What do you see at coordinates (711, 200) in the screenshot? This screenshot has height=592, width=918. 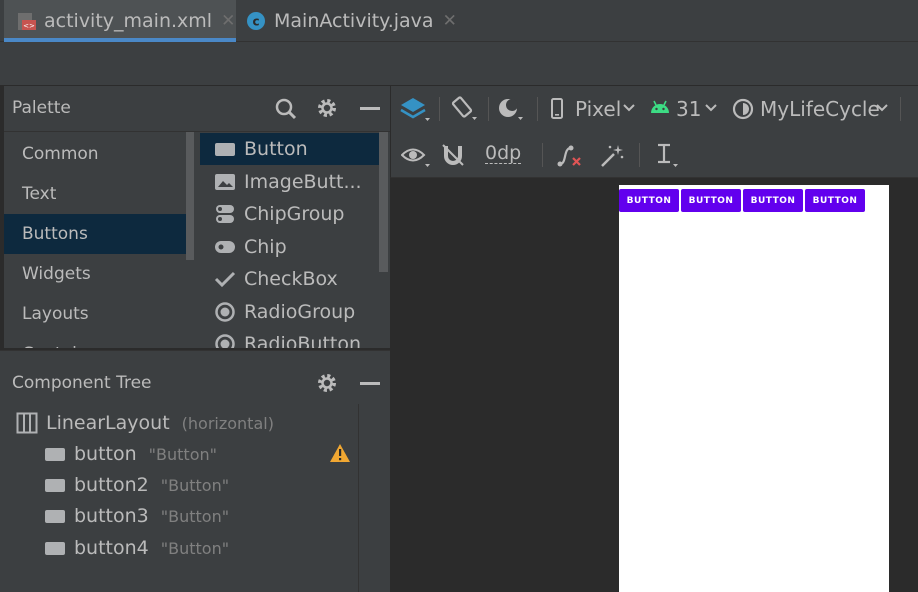 I see `preview-button-2: BUTTON` at bounding box center [711, 200].